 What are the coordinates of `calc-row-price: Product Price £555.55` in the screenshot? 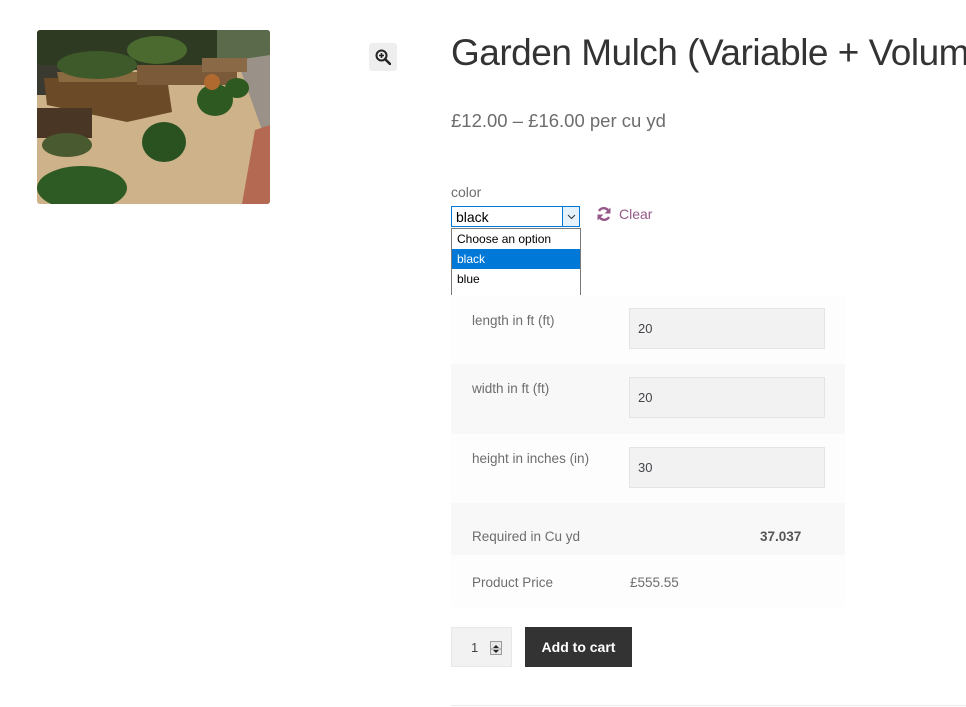 It's located at (648, 581).